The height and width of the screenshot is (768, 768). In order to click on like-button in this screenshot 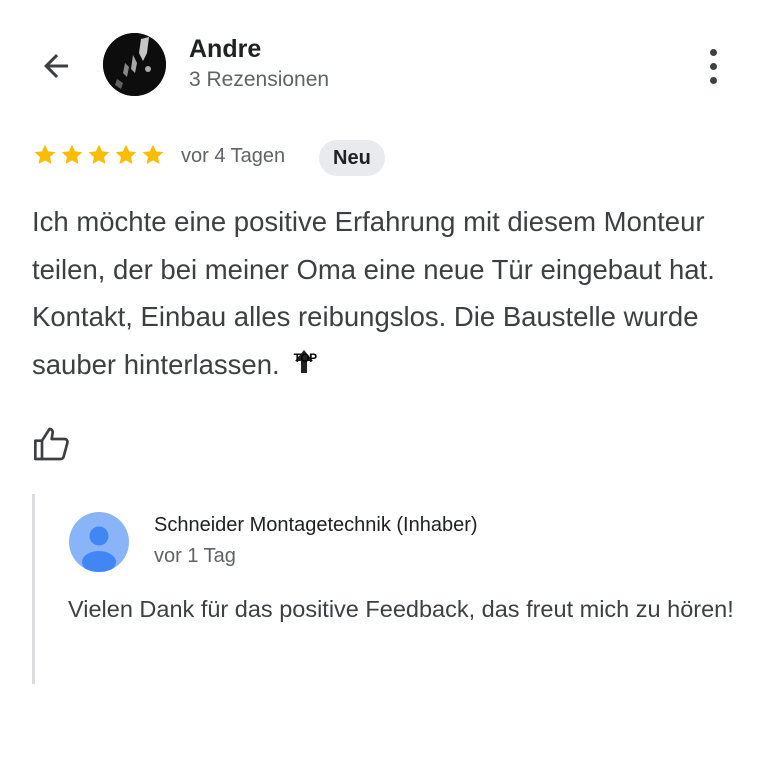, I will do `click(52, 444)`.